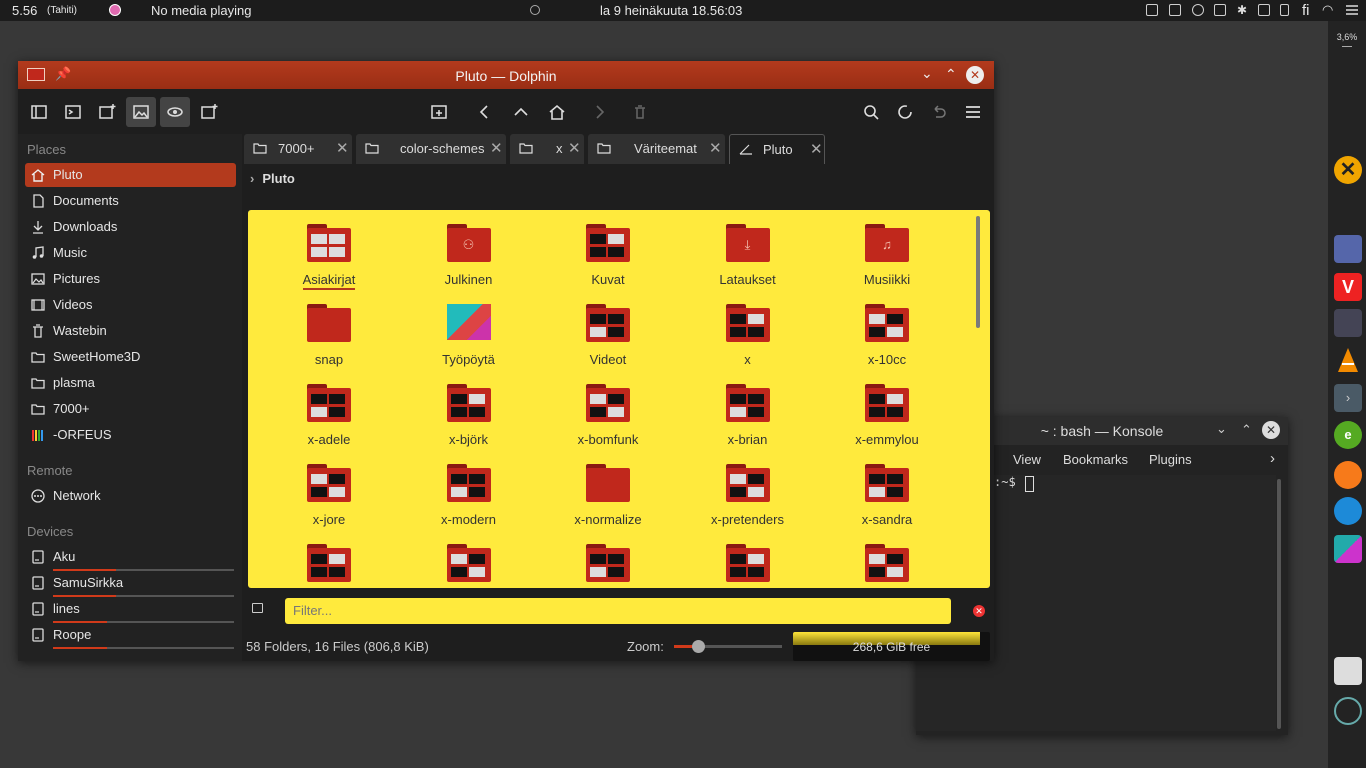  I want to click on file-manager-icon, so click(1348, 249).